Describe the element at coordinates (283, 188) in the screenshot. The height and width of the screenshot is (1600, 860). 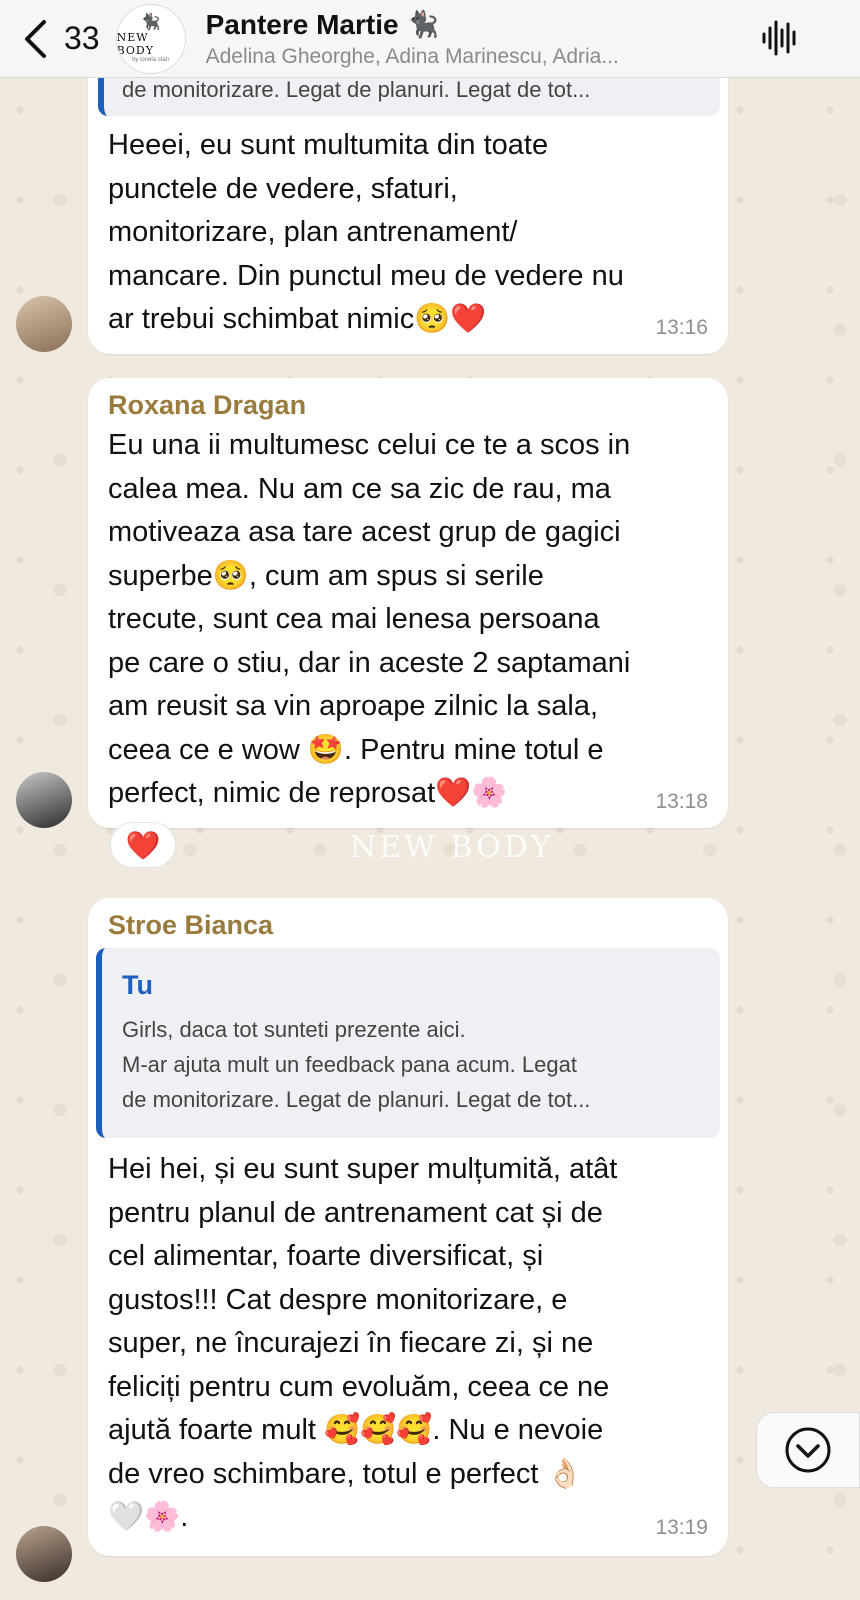
I see `message-line: punctele de vedere, sfaturi,` at that location.